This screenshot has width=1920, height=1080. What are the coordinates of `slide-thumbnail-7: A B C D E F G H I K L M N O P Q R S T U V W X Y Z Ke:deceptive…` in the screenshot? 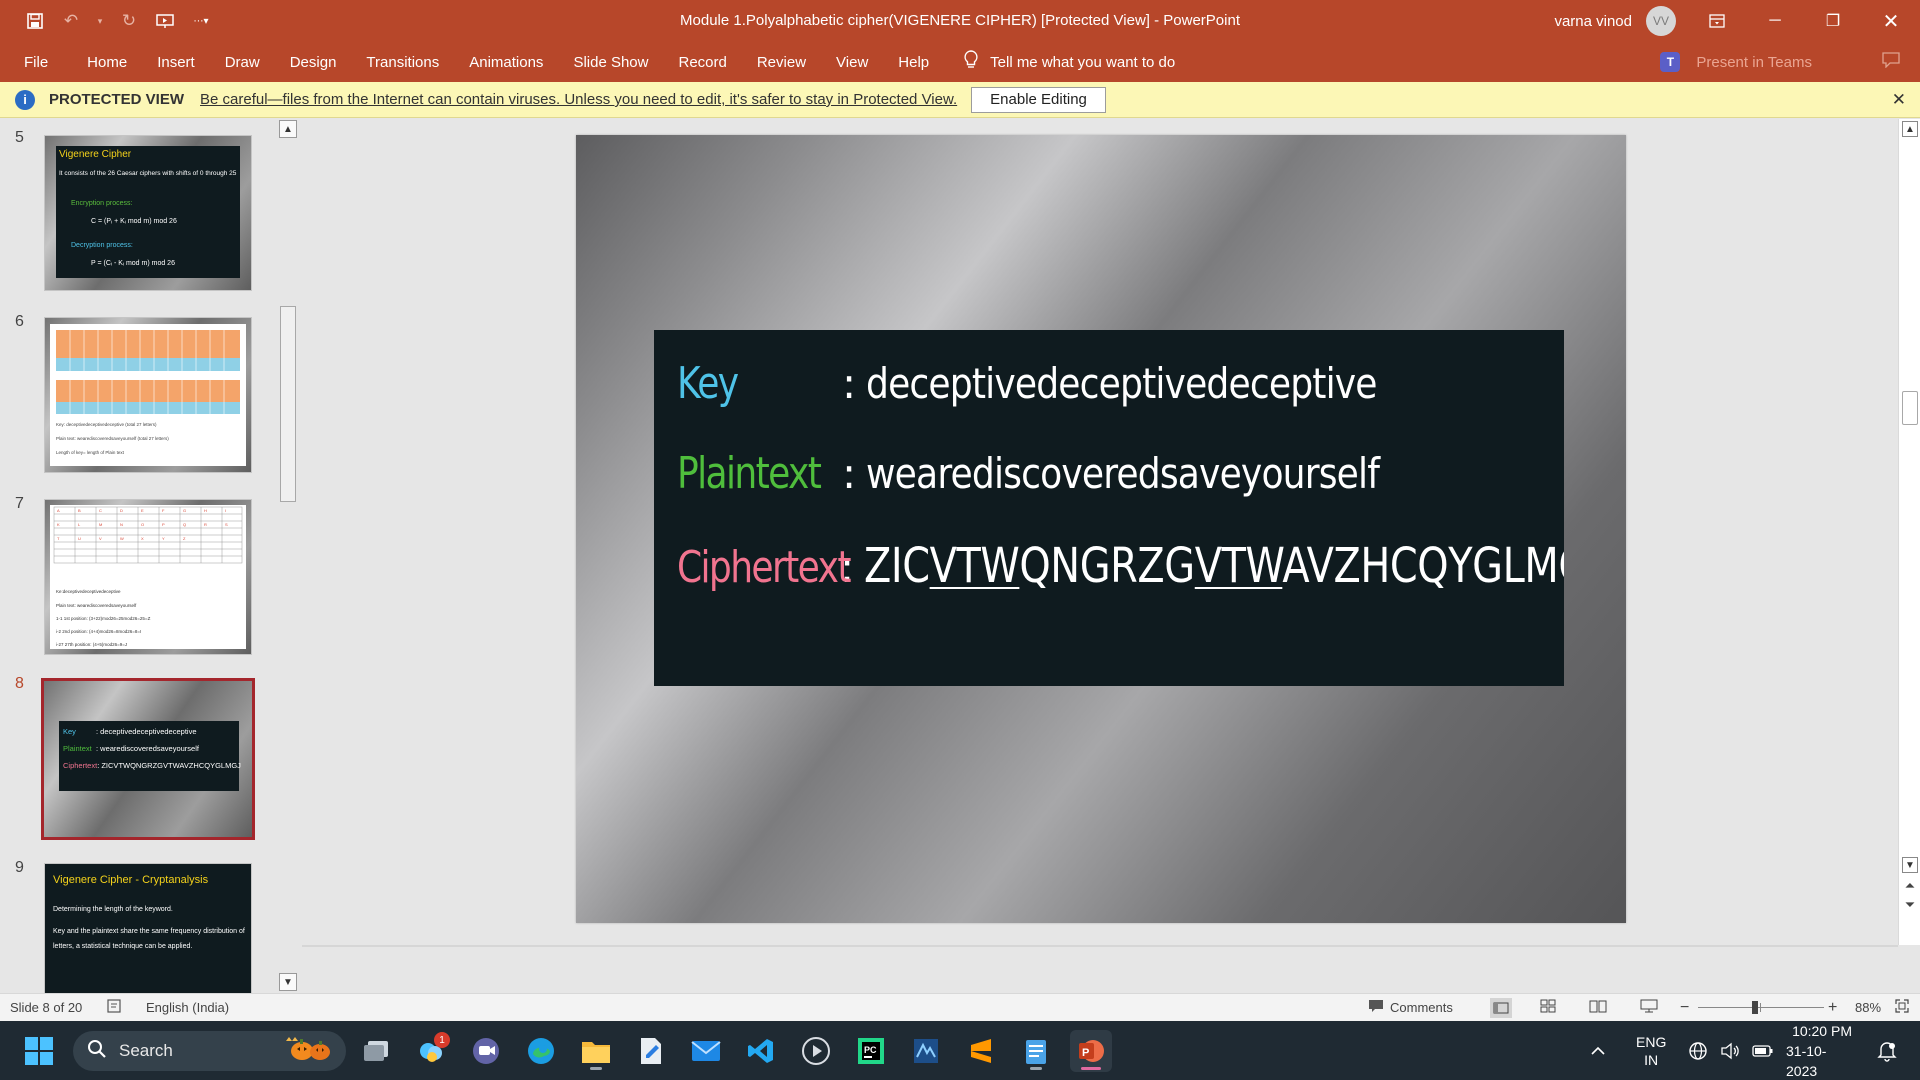 It's located at (148, 577).